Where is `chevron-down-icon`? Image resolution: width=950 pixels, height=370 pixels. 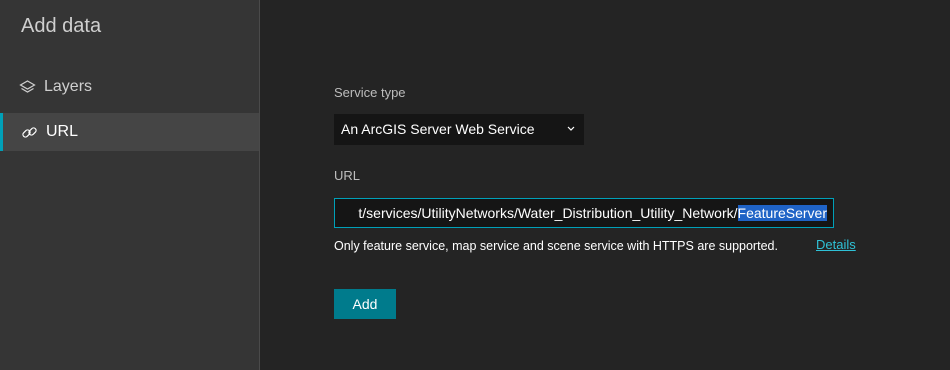
chevron-down-icon is located at coordinates (571, 128).